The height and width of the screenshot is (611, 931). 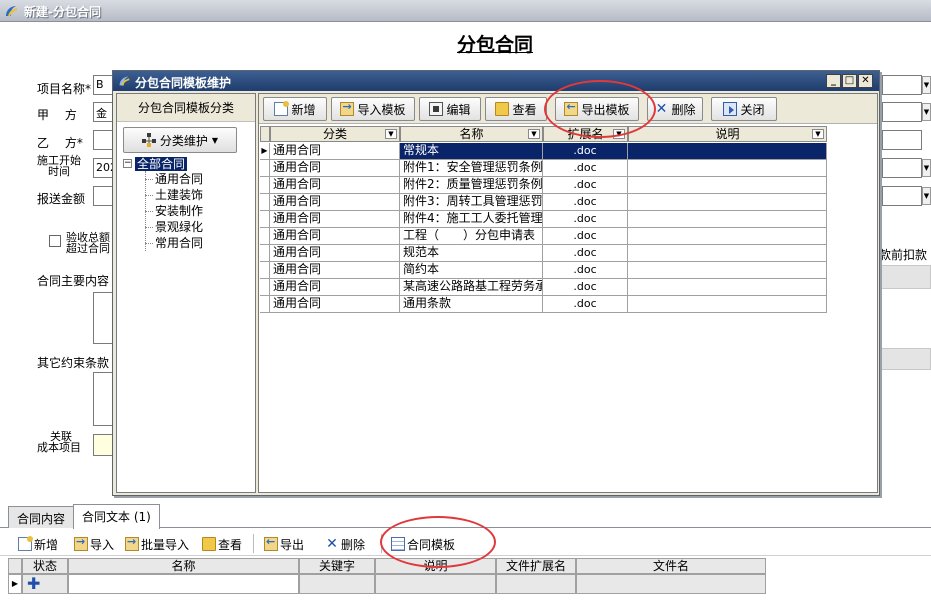 What do you see at coordinates (179, 179) in the screenshot?
I see `tree-node: 通用合同` at bounding box center [179, 179].